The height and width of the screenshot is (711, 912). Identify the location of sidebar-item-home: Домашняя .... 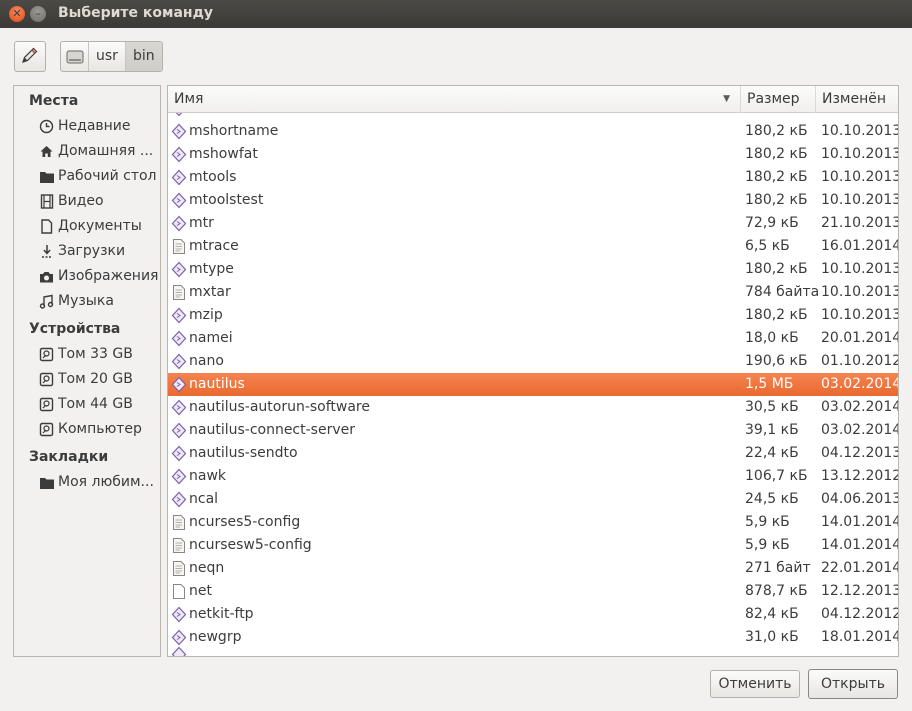
(87, 151).